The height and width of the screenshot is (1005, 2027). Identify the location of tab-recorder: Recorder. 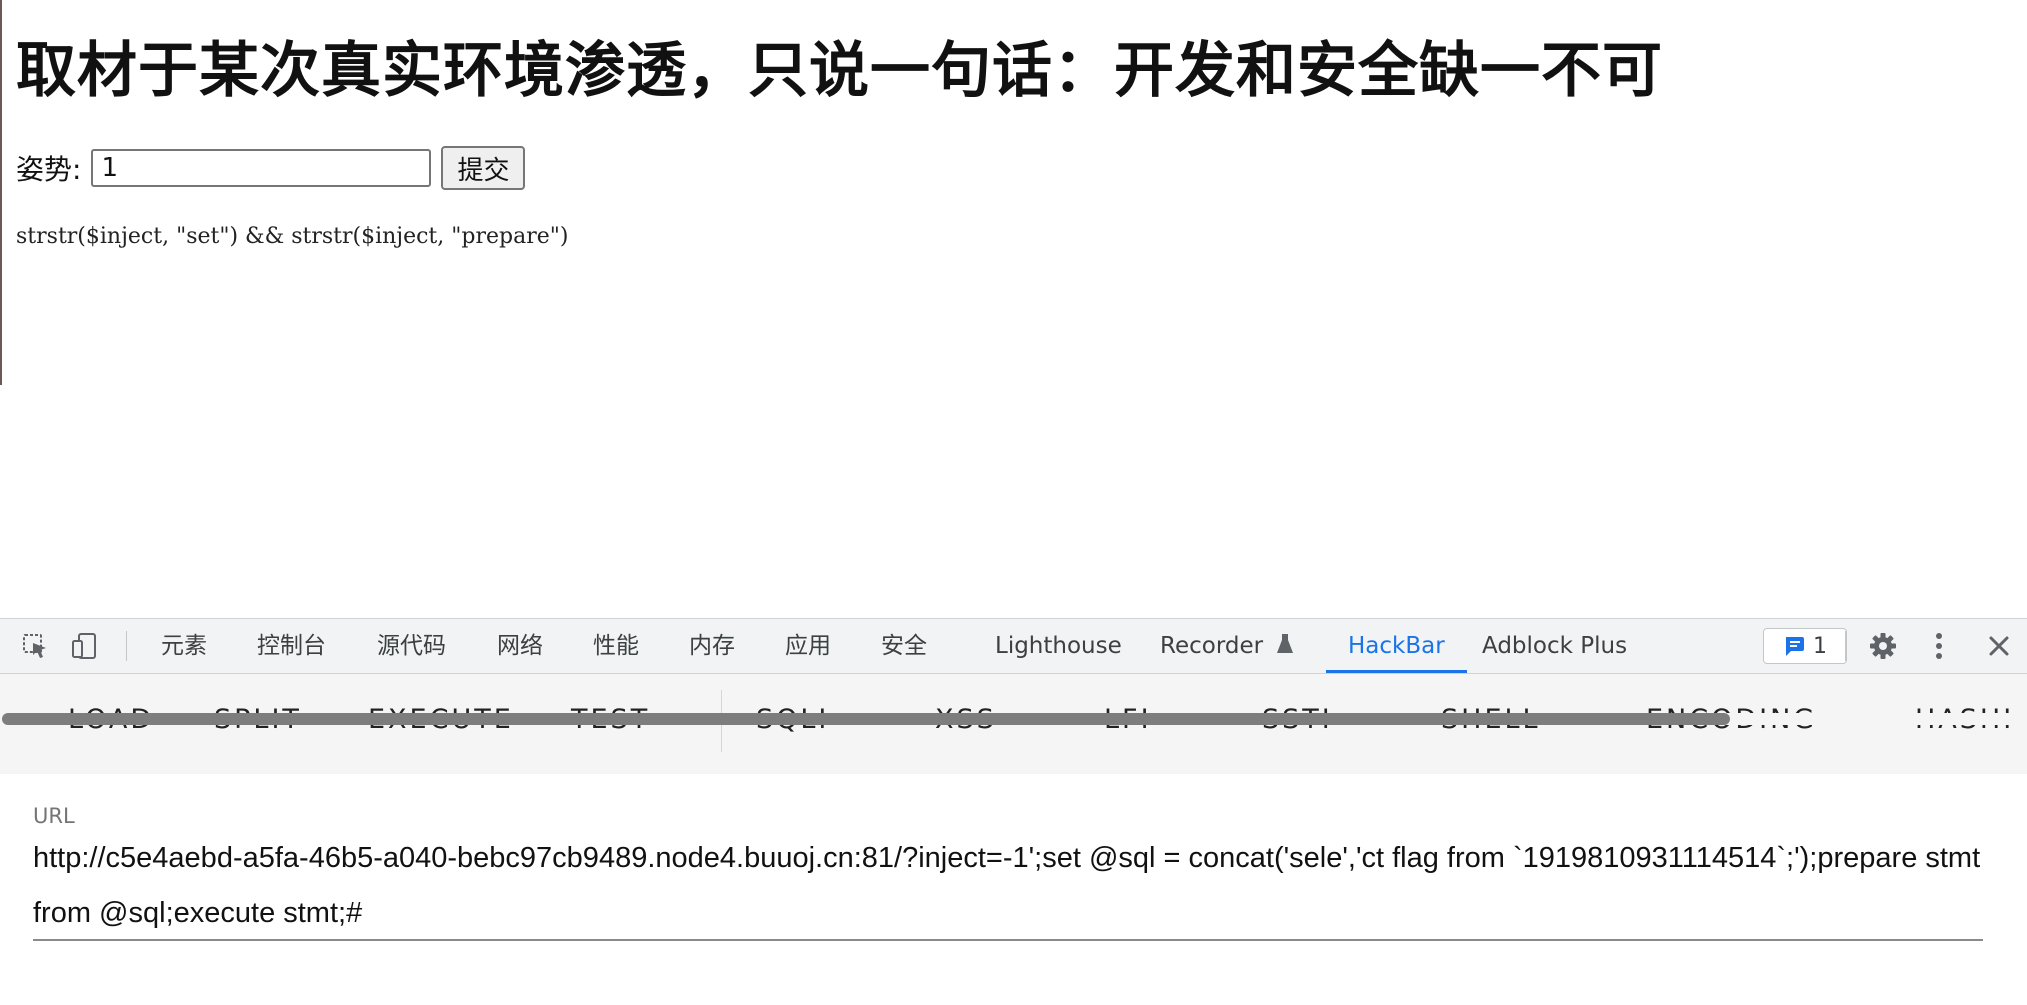
(1227, 646).